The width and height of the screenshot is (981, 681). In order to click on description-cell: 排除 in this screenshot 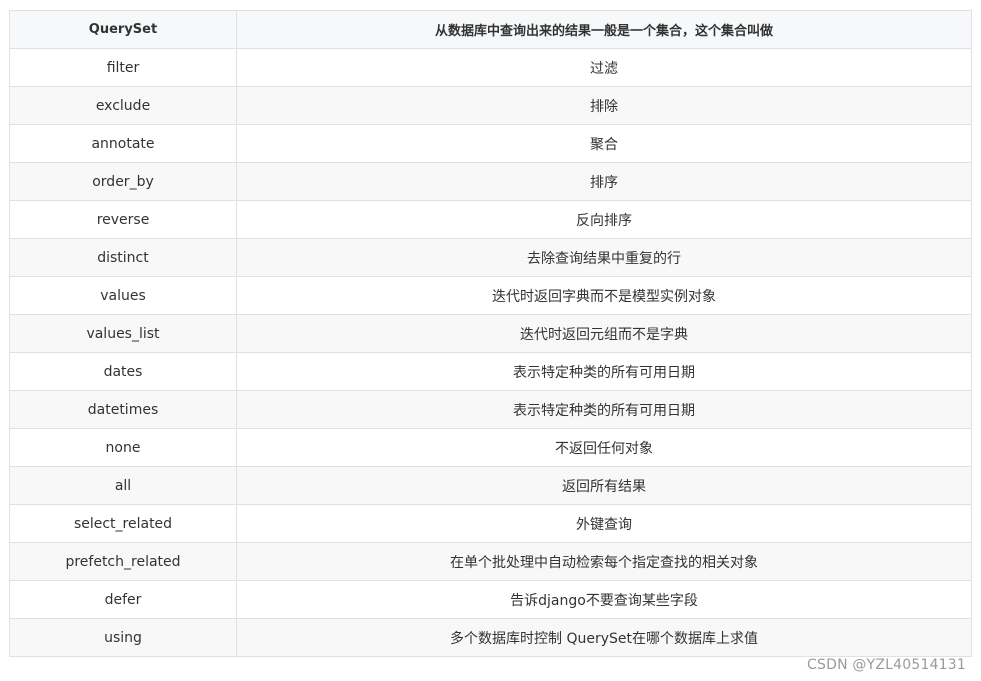, I will do `click(604, 105)`.